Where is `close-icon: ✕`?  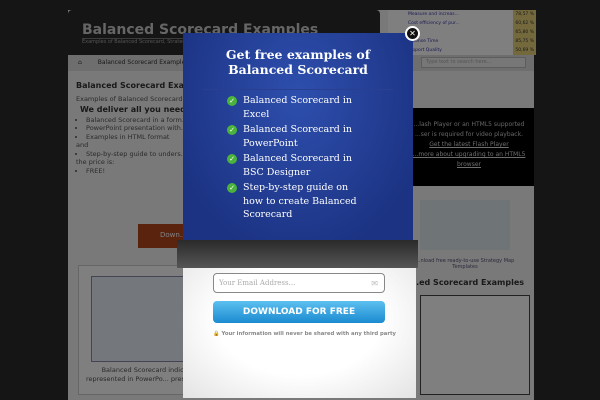 close-icon: ✕ is located at coordinates (412, 33).